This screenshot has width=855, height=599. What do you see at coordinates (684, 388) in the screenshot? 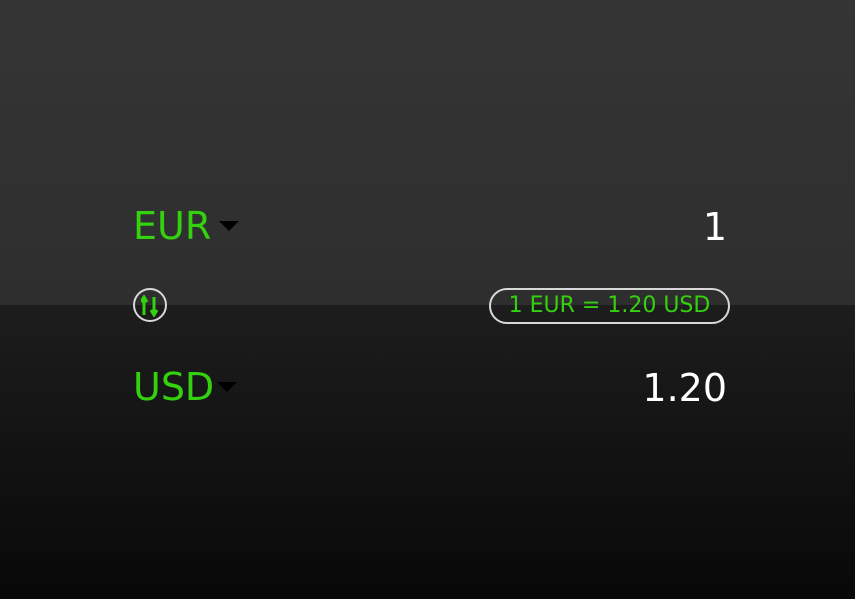
I see `to-amount-field: 1.20` at bounding box center [684, 388].